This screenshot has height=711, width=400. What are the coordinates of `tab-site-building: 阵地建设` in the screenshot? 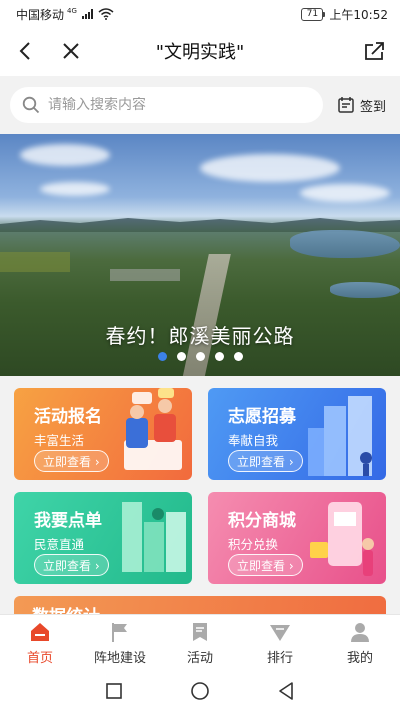 It's located at (120, 642).